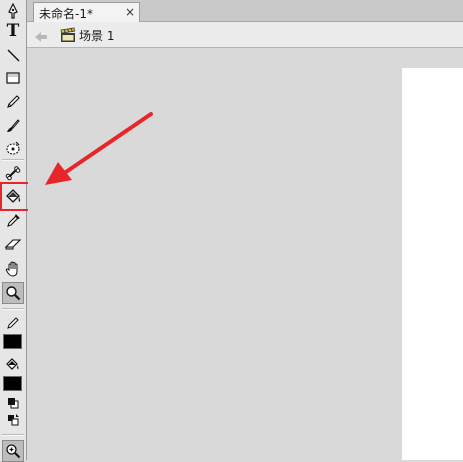 The height and width of the screenshot is (462, 463). I want to click on zoom-tool, so click(13, 293).